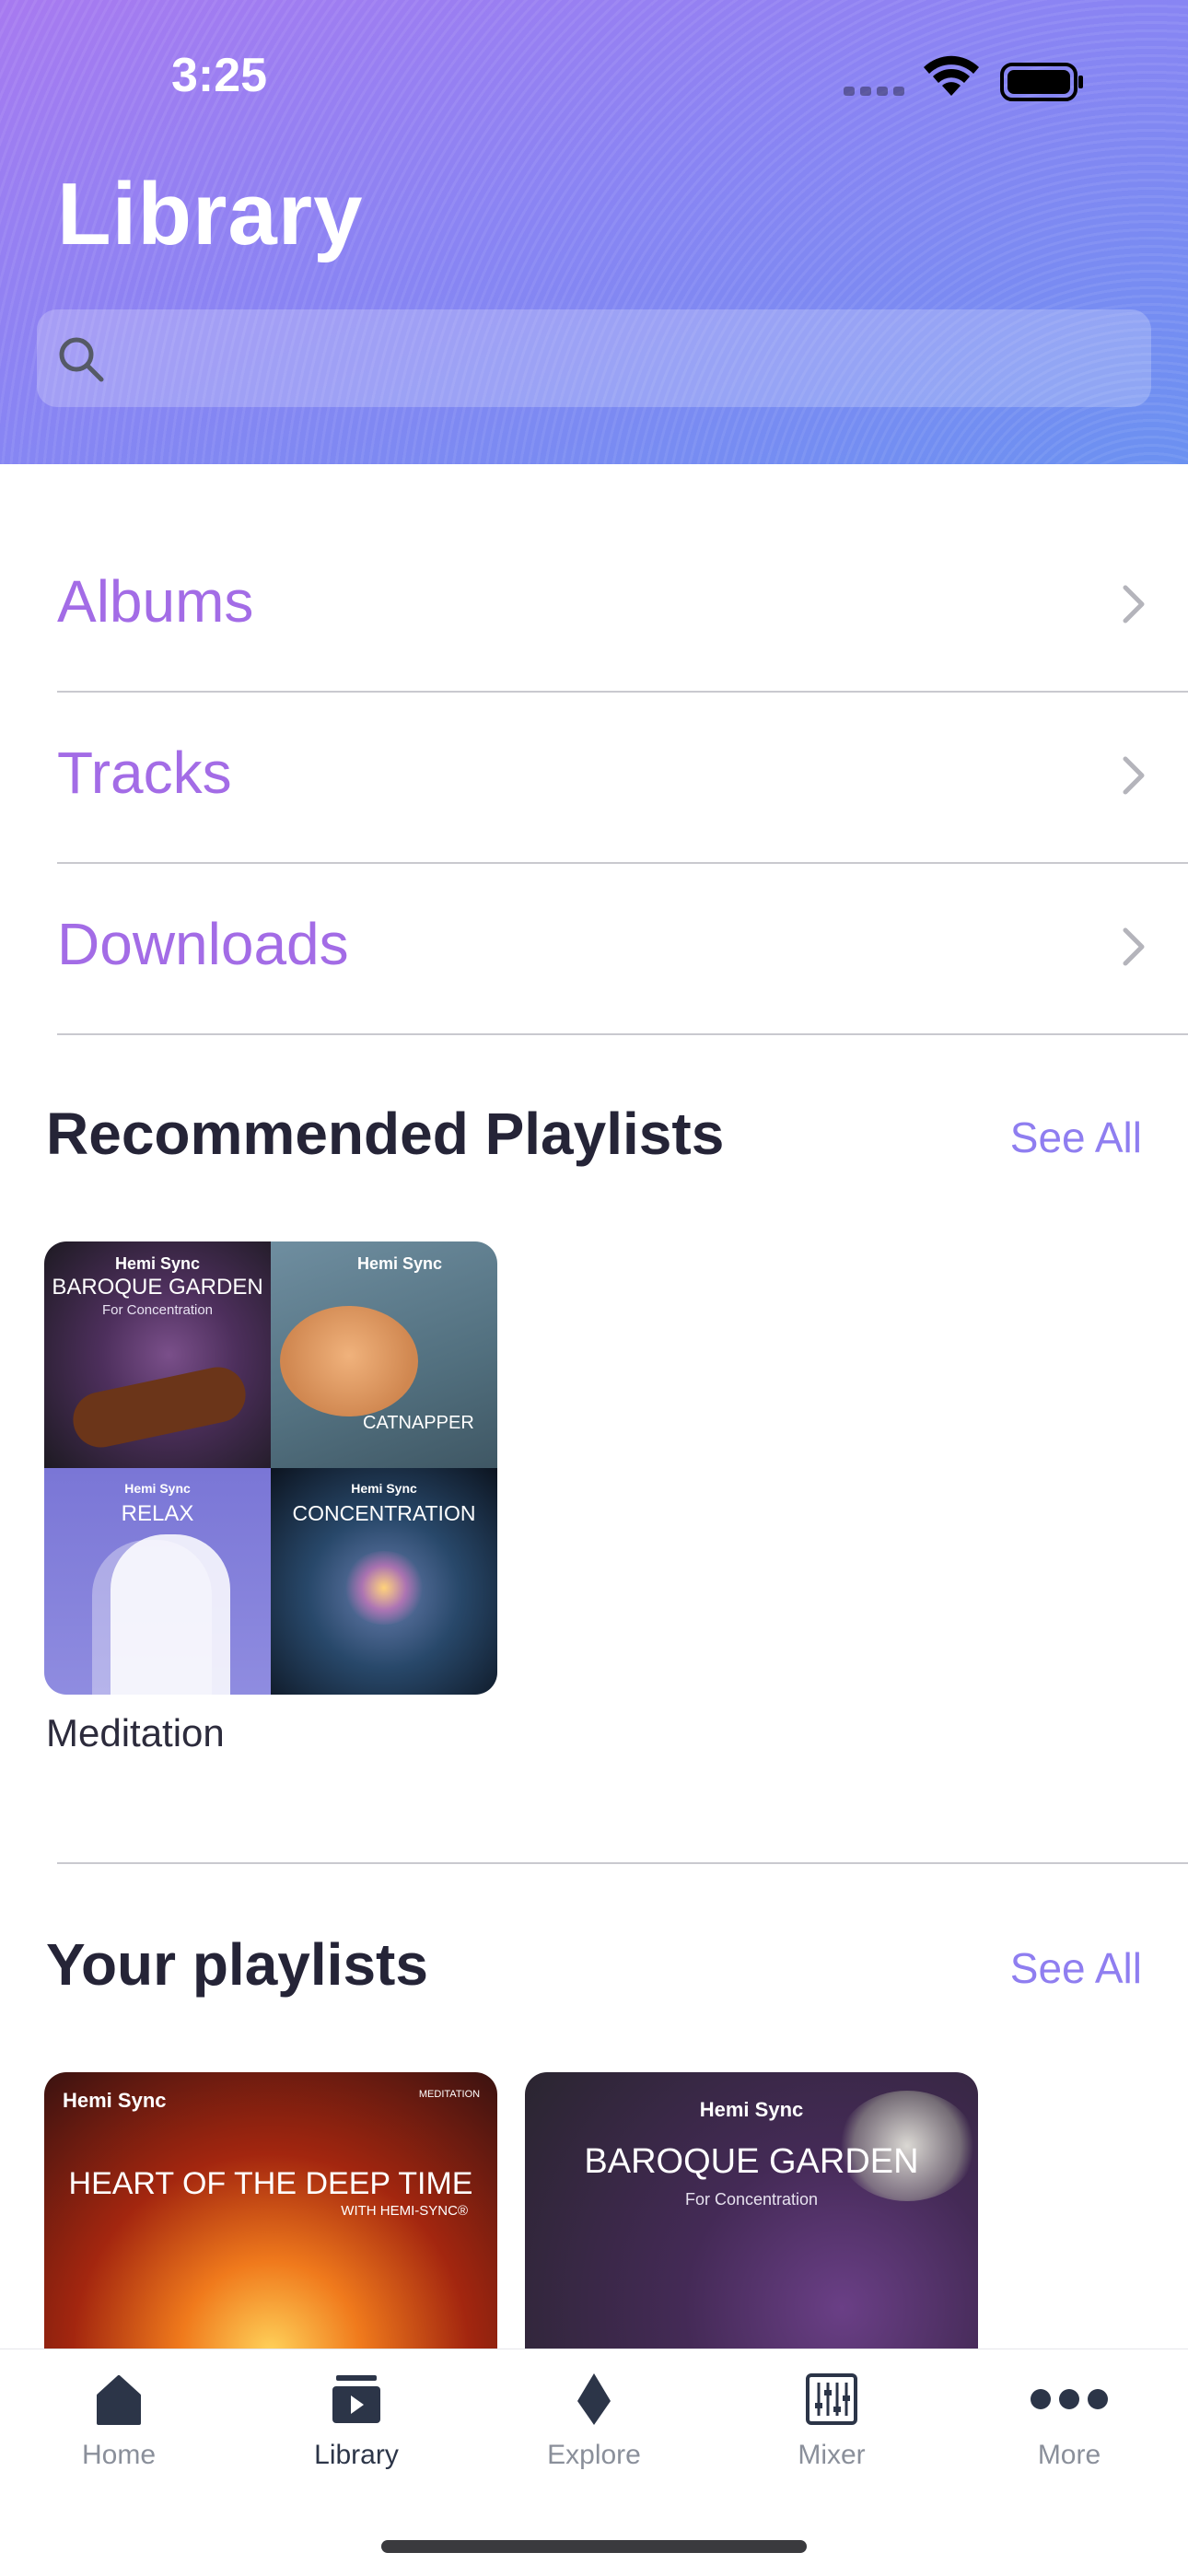  I want to click on tab-more: More, so click(1069, 2431).